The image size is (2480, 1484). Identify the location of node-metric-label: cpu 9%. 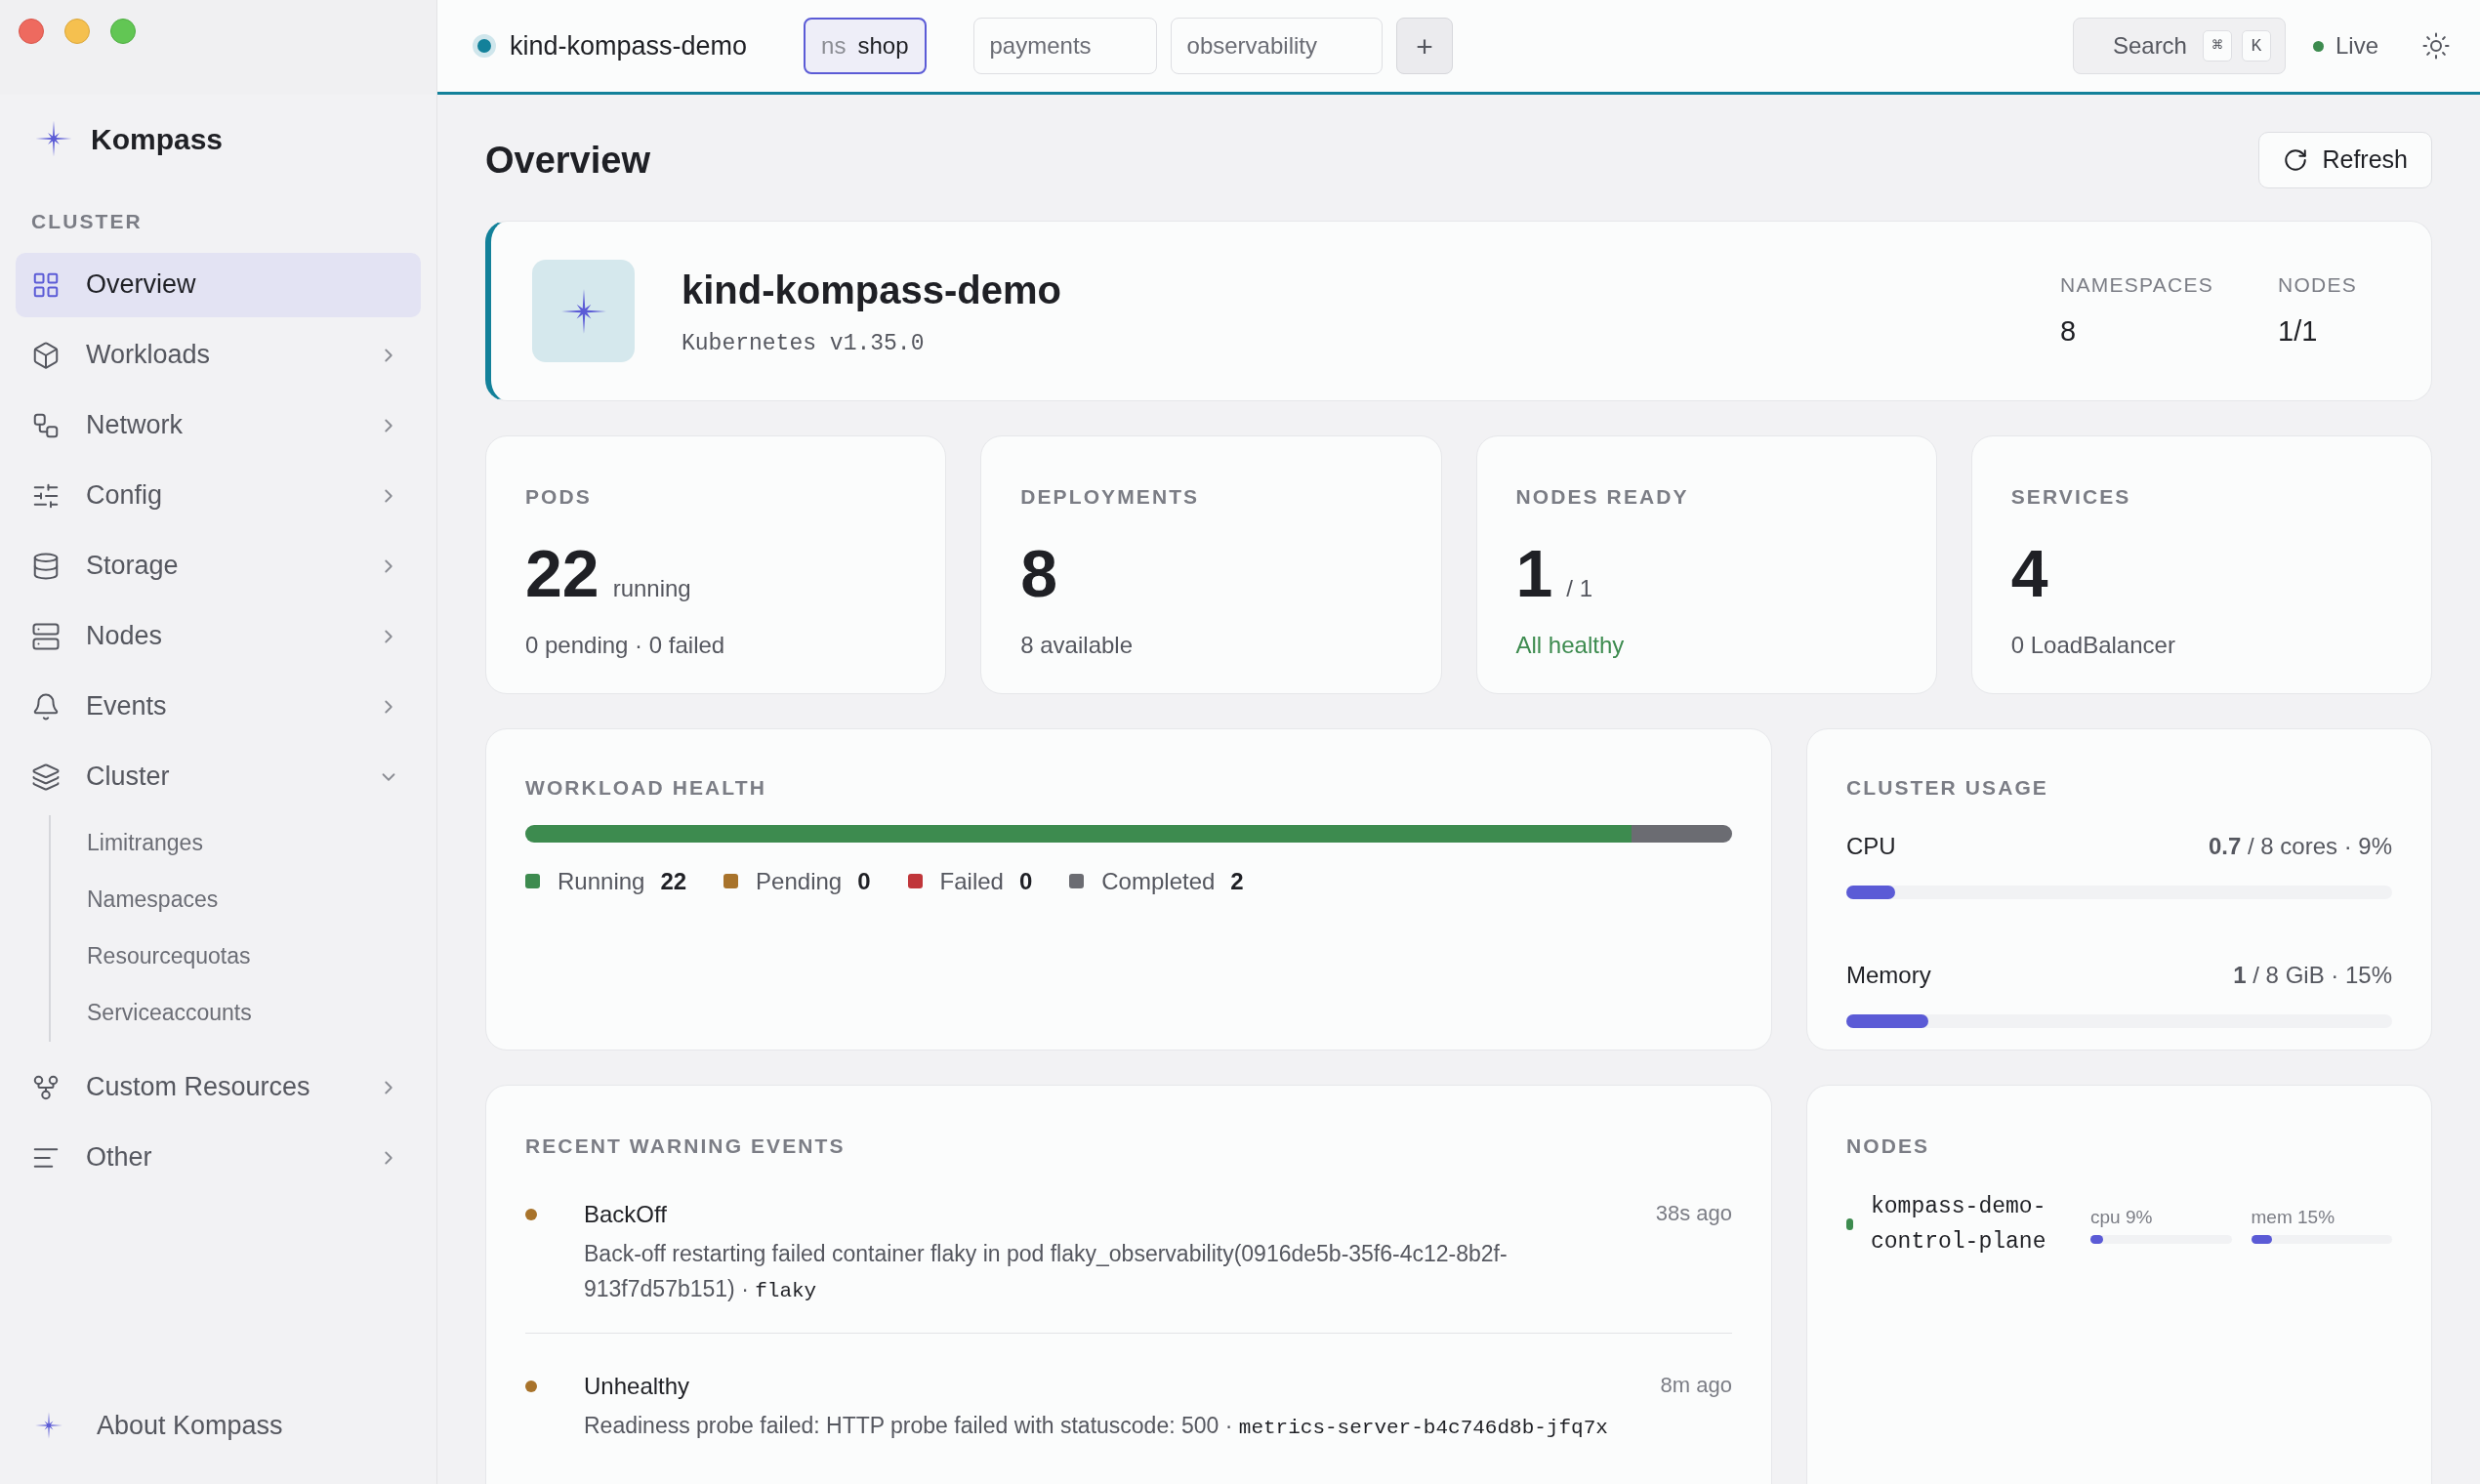
(2122, 1217).